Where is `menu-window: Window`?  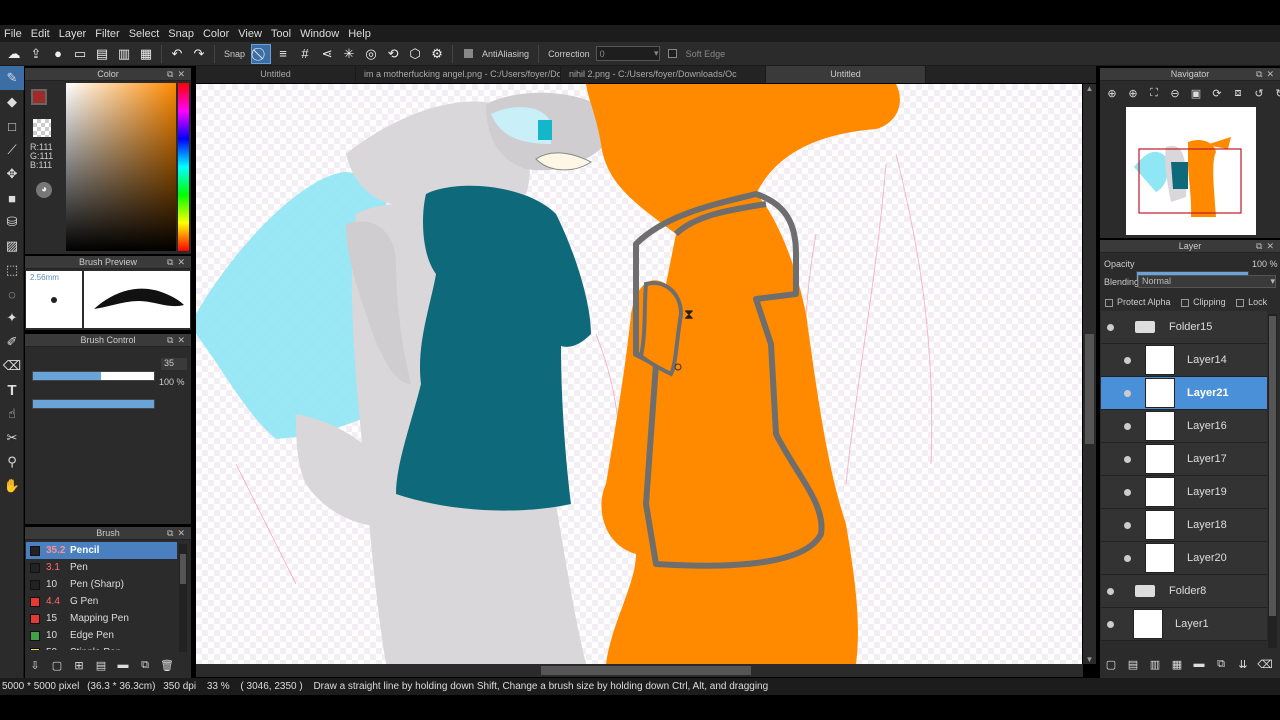 menu-window: Window is located at coordinates (320, 34).